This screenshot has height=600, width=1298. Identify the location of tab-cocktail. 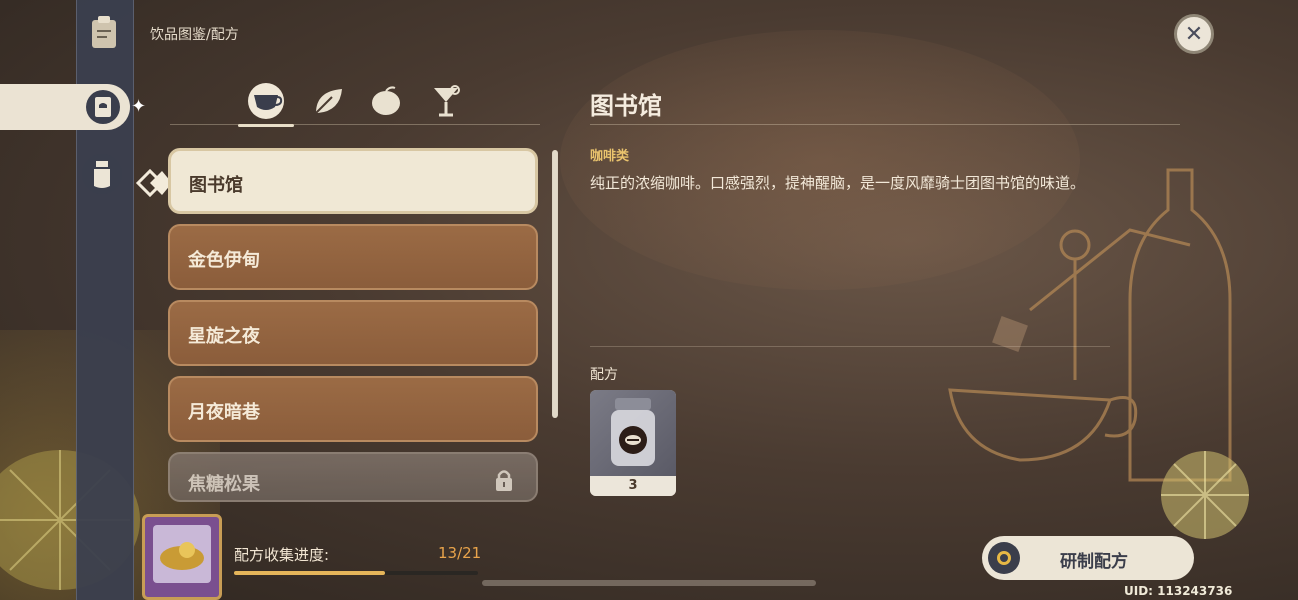
(446, 101).